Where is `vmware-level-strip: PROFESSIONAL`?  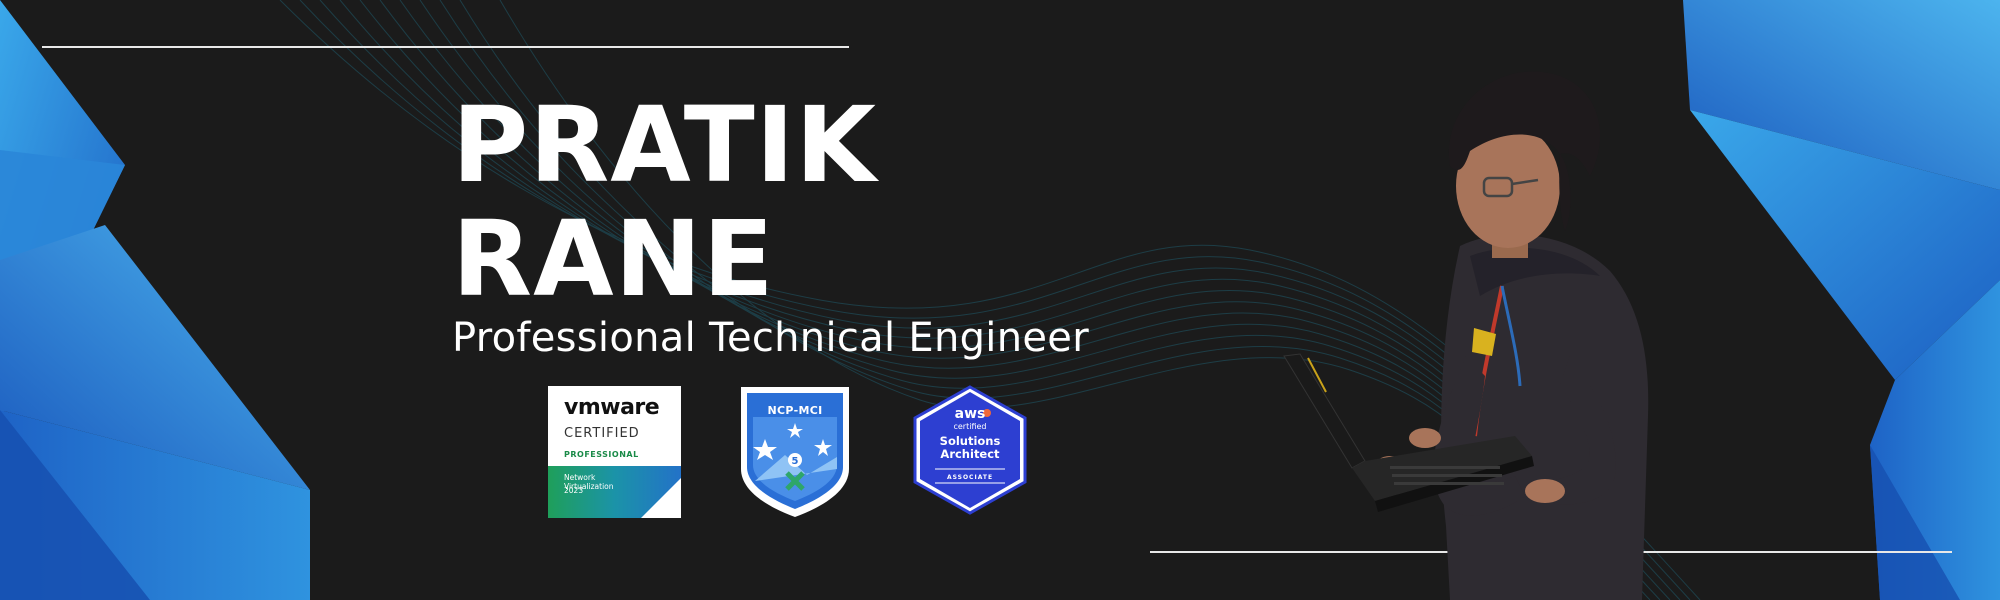 vmware-level-strip: PROFESSIONAL is located at coordinates (614, 455).